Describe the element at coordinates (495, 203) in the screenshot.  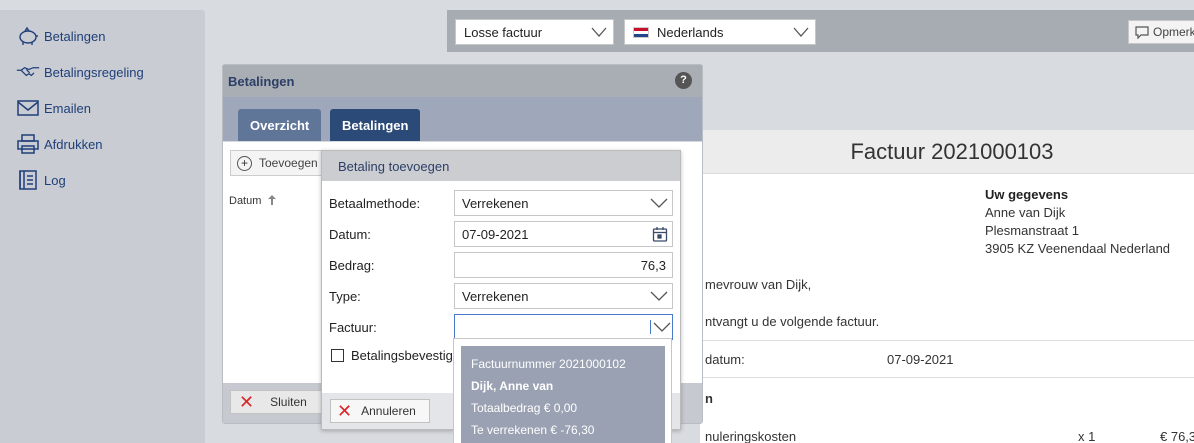
I see `betaalmethode-value: Verrekenen` at that location.